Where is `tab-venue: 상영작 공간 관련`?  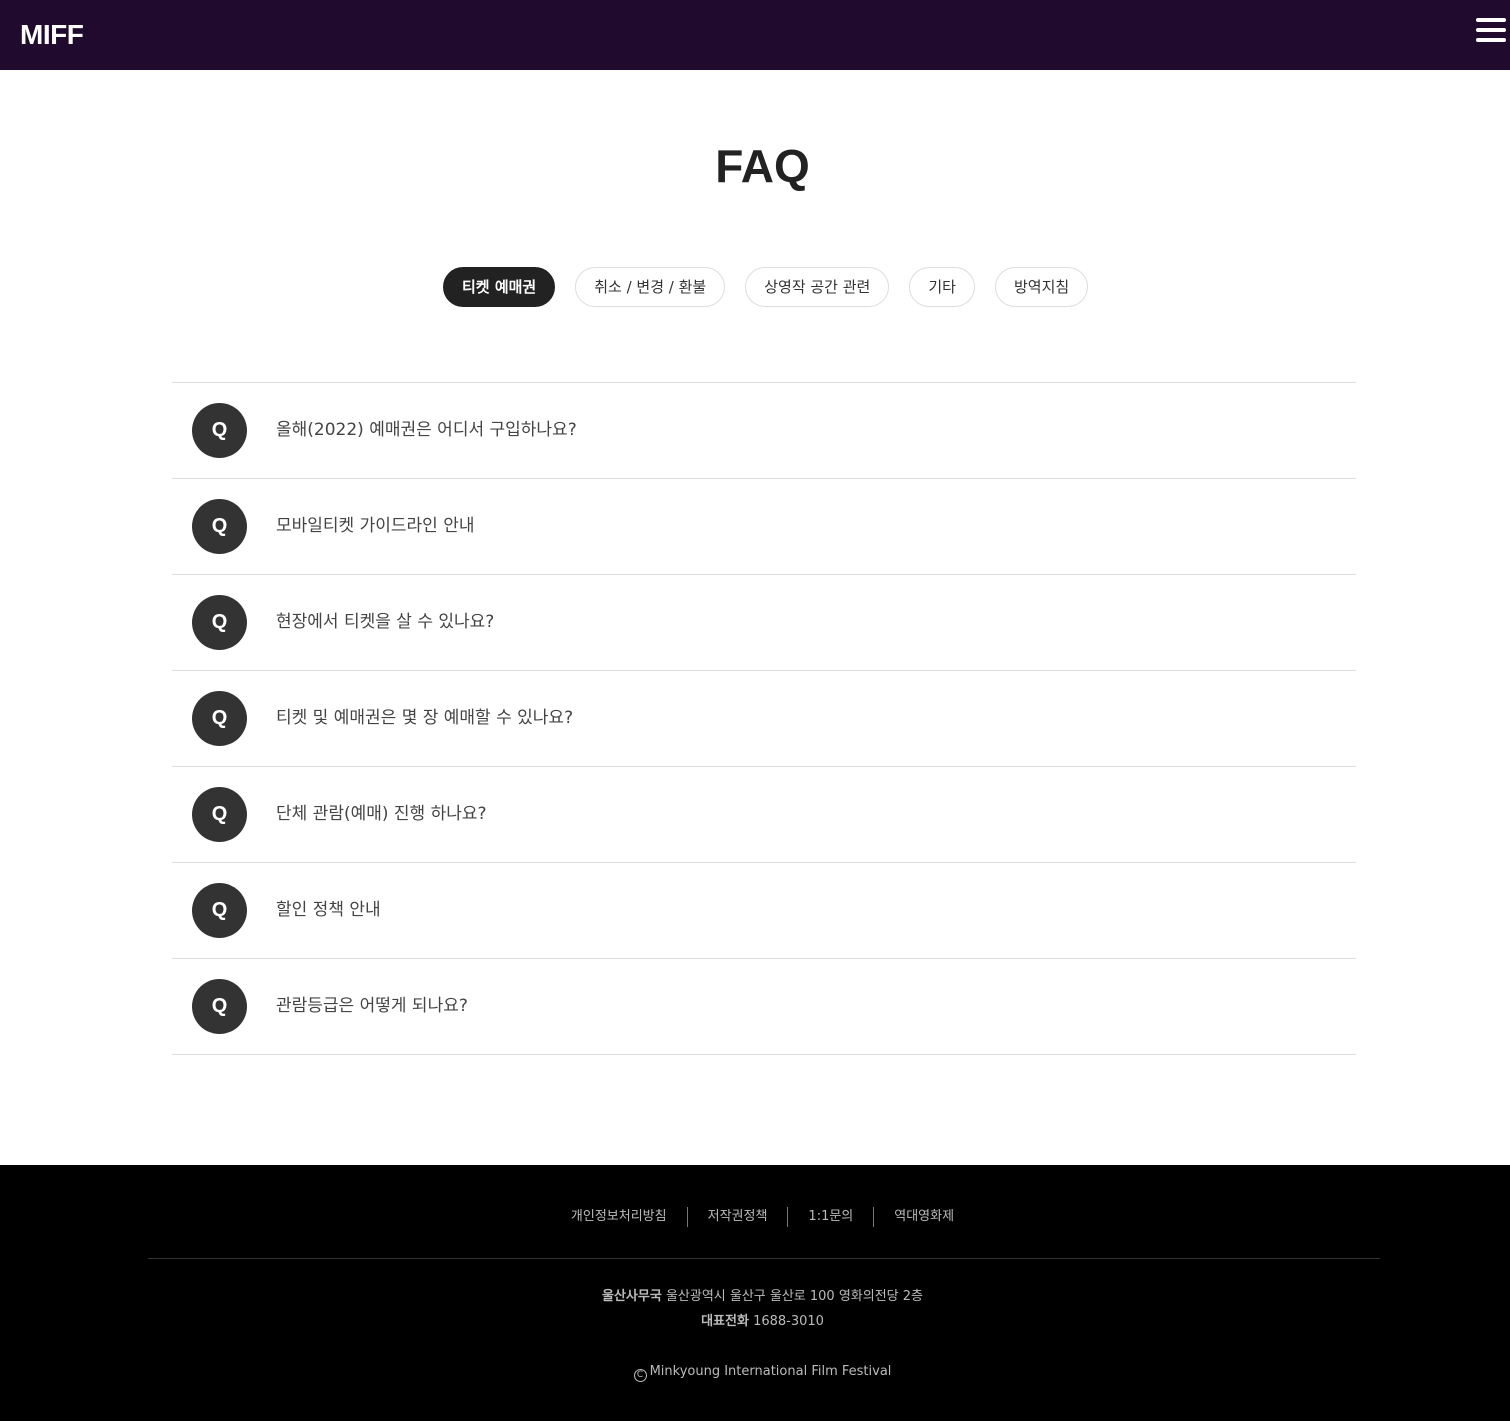
tab-venue: 상영작 공간 관련 is located at coordinates (817, 287).